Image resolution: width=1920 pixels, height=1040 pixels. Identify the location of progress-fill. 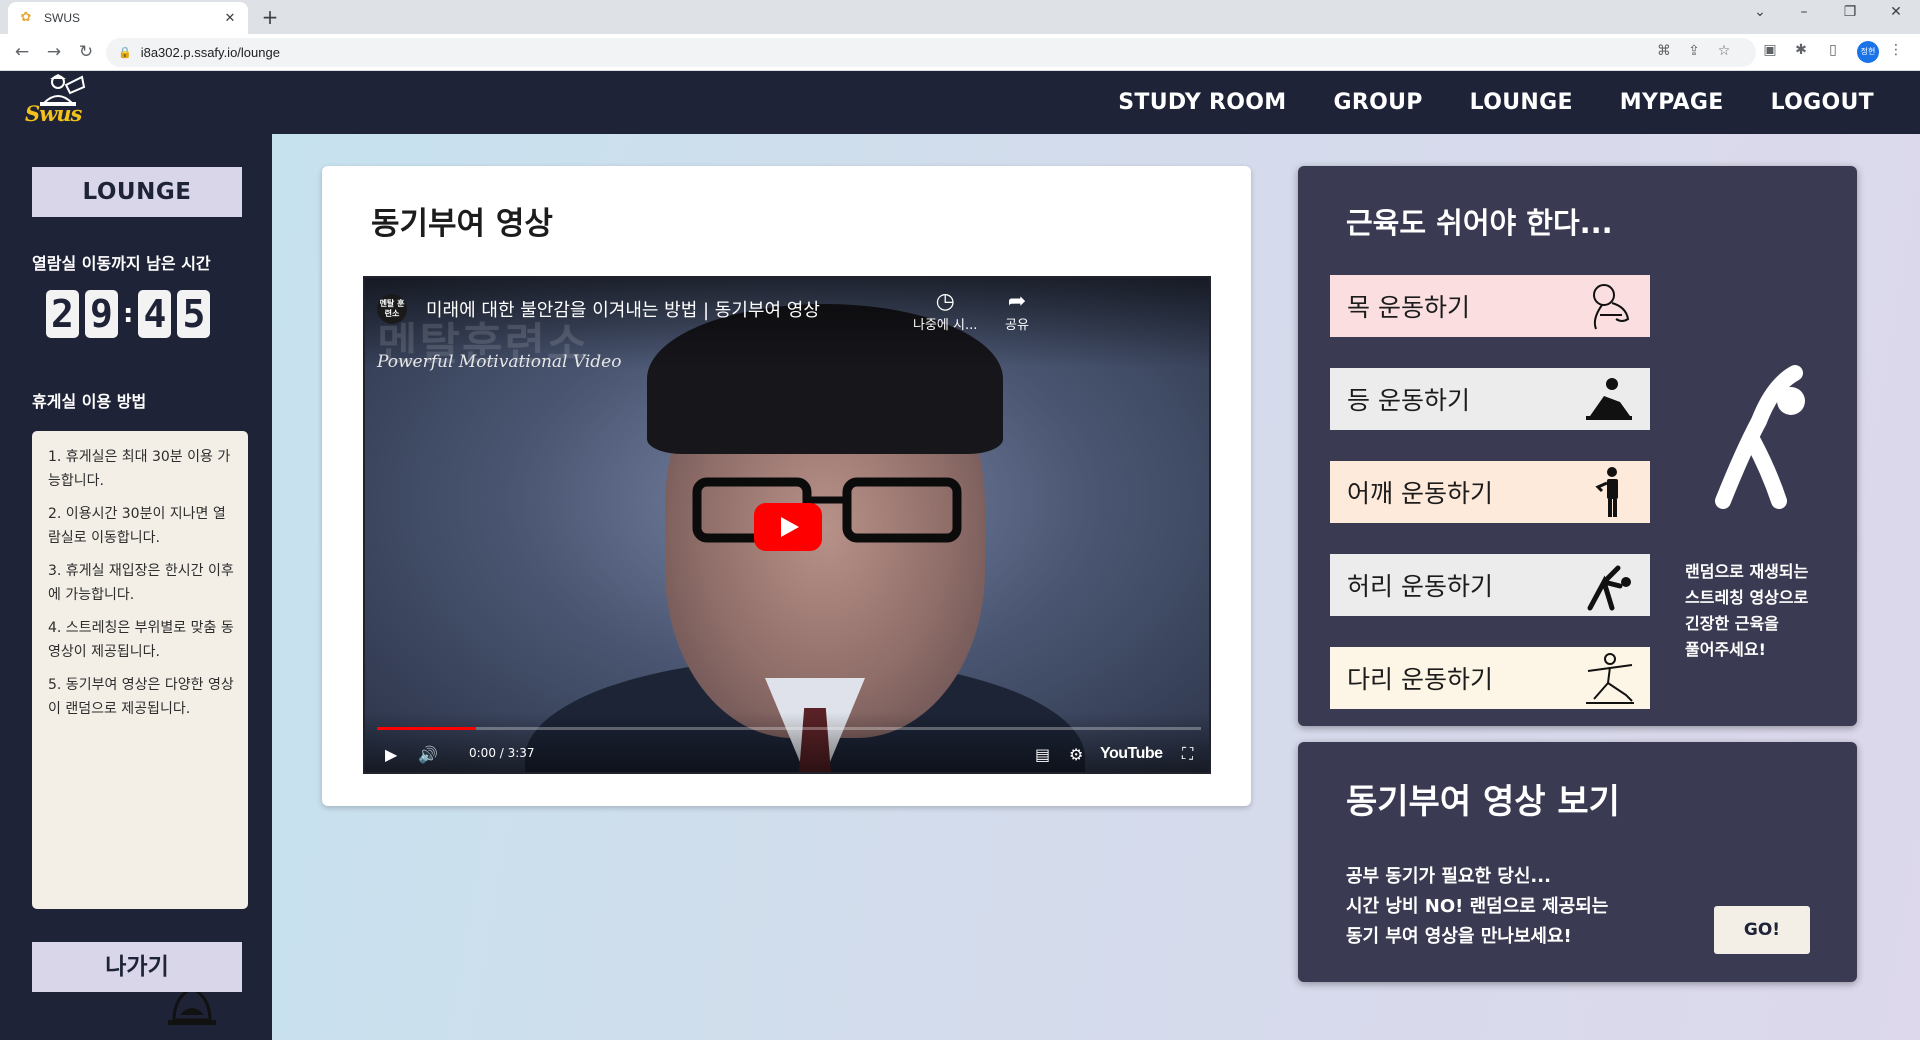
(426, 728).